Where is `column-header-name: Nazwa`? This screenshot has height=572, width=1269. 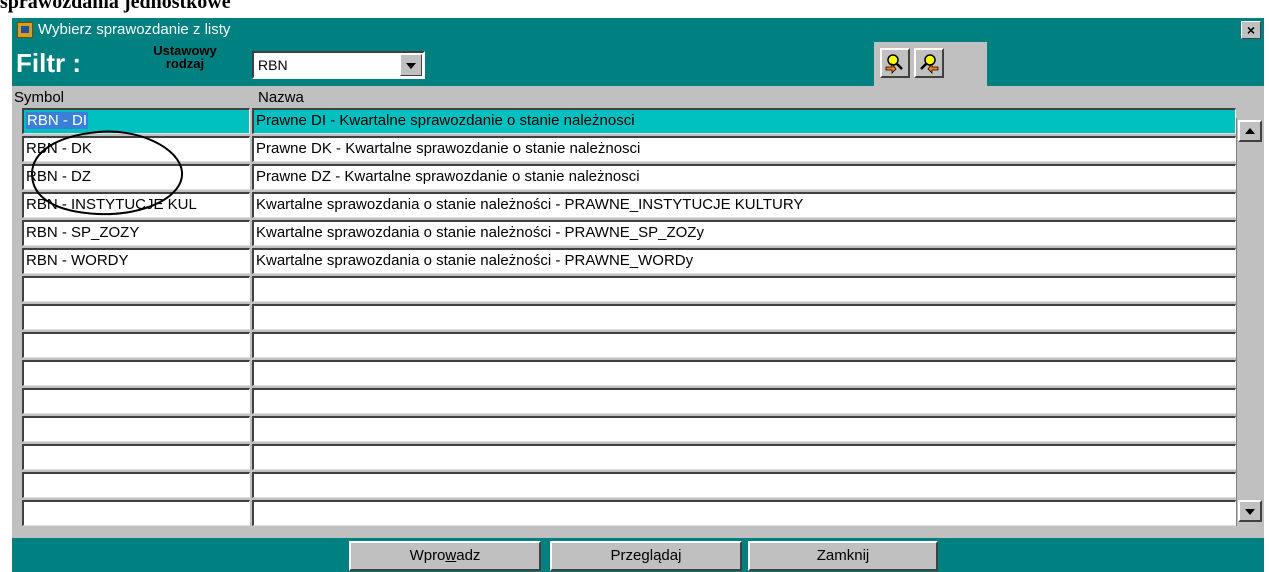 column-header-name: Nazwa is located at coordinates (281, 97).